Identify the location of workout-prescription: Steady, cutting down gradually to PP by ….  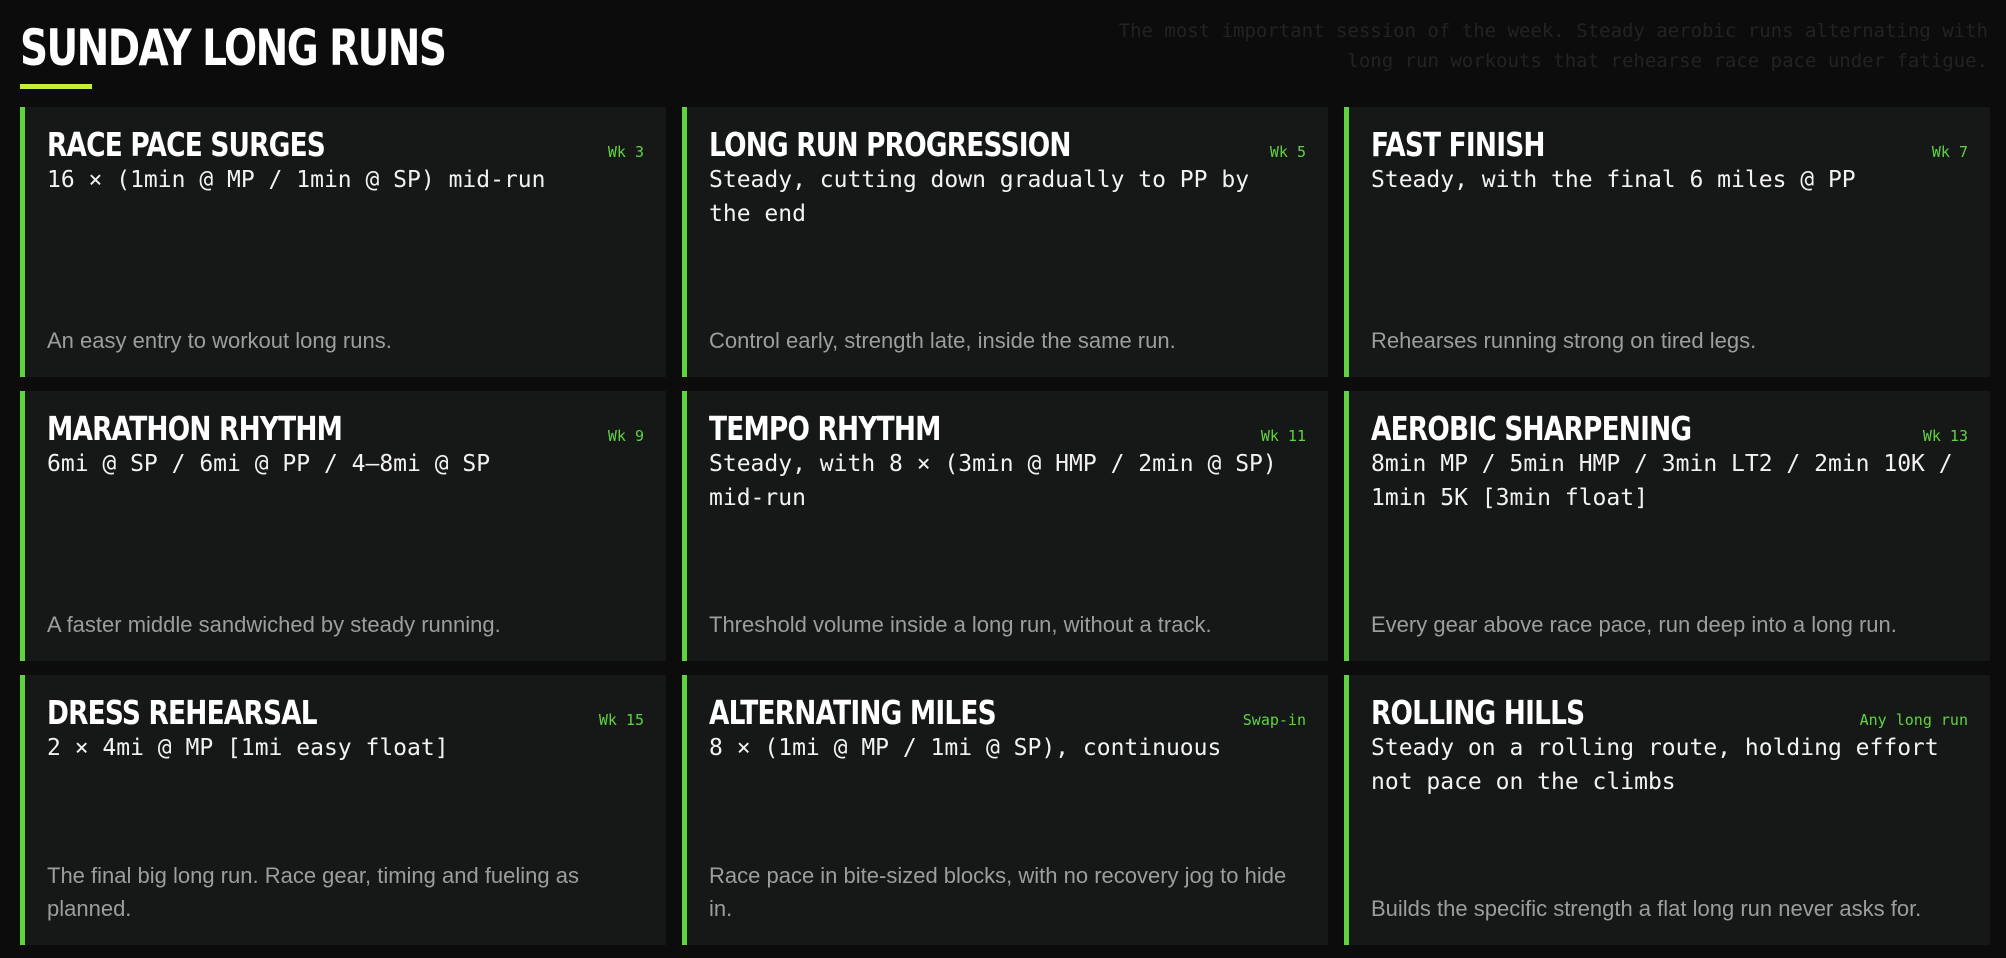
(979, 197).